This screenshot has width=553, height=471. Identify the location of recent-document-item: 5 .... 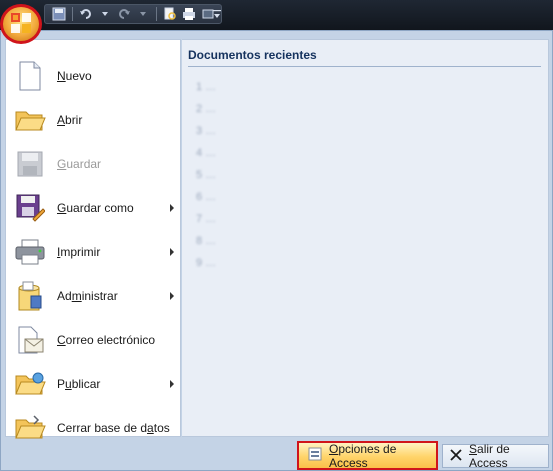
(206, 176).